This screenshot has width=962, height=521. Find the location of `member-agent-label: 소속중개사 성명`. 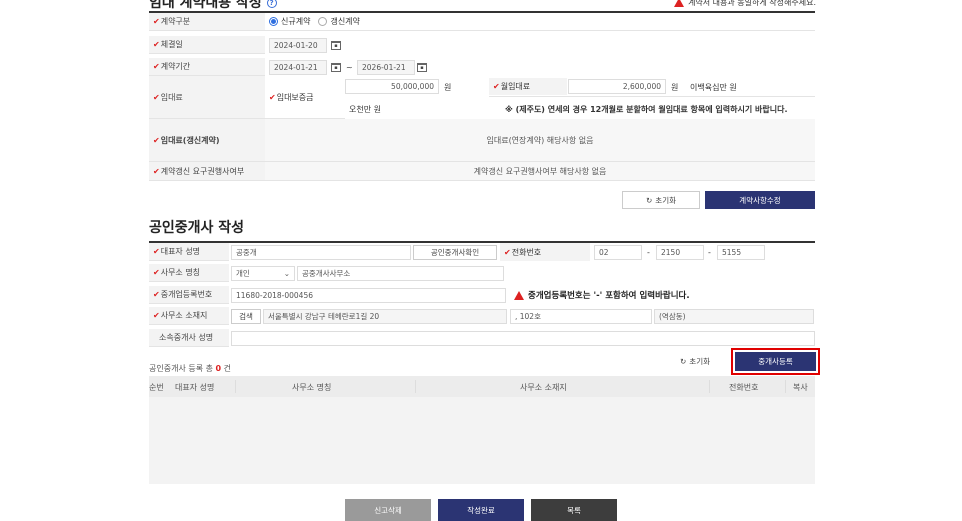

member-agent-label: 소속중개사 성명 is located at coordinates (189, 338).